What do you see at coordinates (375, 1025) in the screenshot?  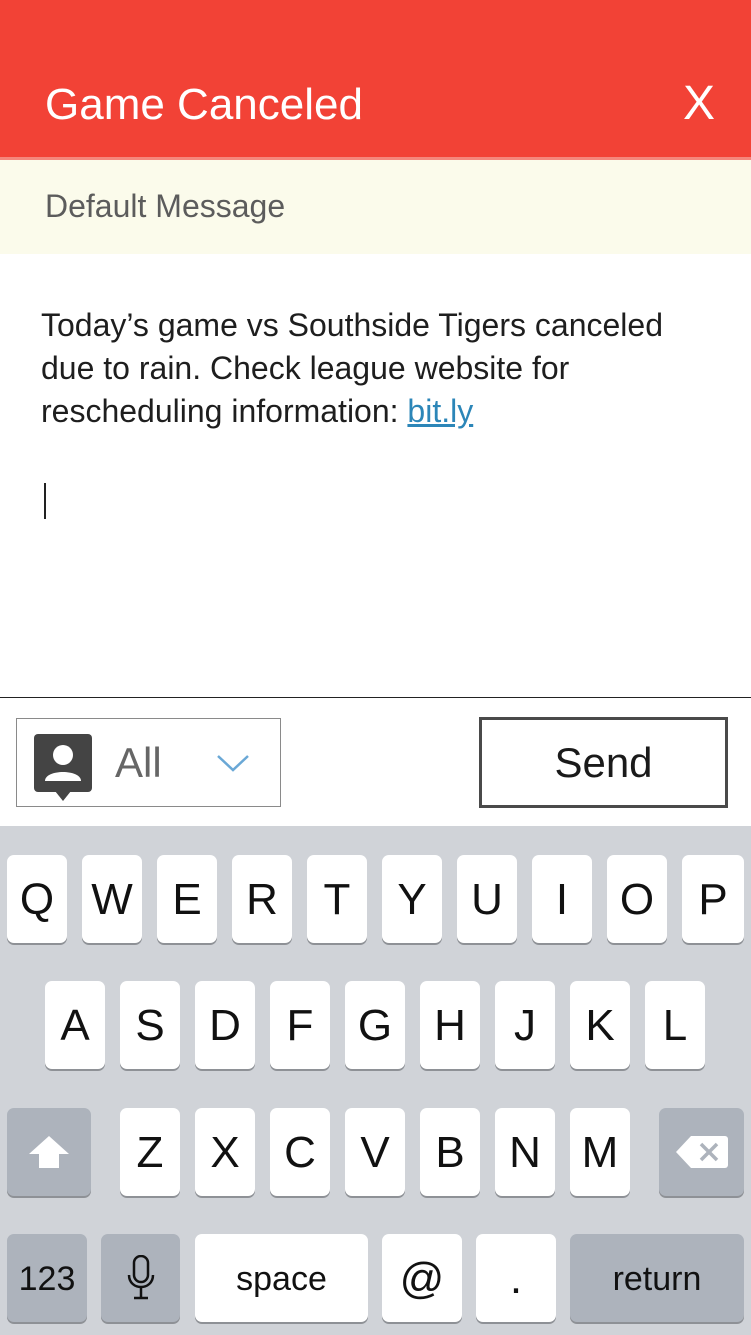 I see `key-g: G` at bounding box center [375, 1025].